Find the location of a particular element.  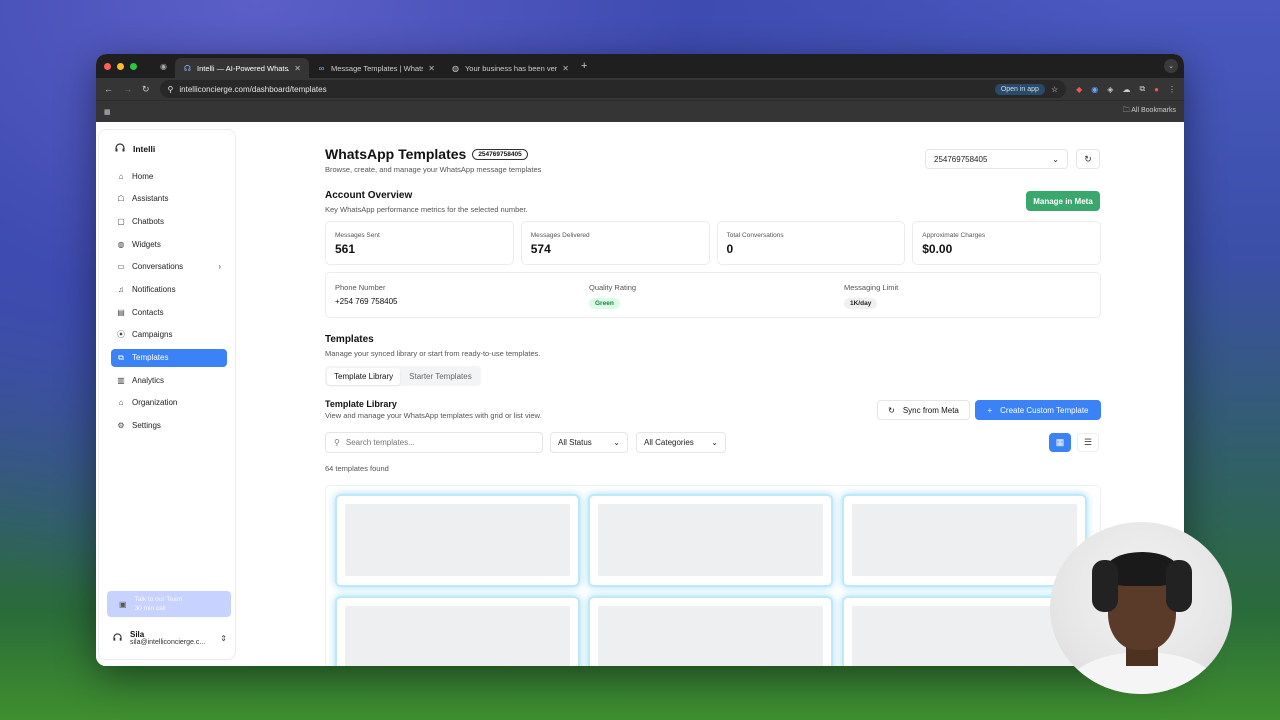

extension-icon: ☁ is located at coordinates (1126, 89).